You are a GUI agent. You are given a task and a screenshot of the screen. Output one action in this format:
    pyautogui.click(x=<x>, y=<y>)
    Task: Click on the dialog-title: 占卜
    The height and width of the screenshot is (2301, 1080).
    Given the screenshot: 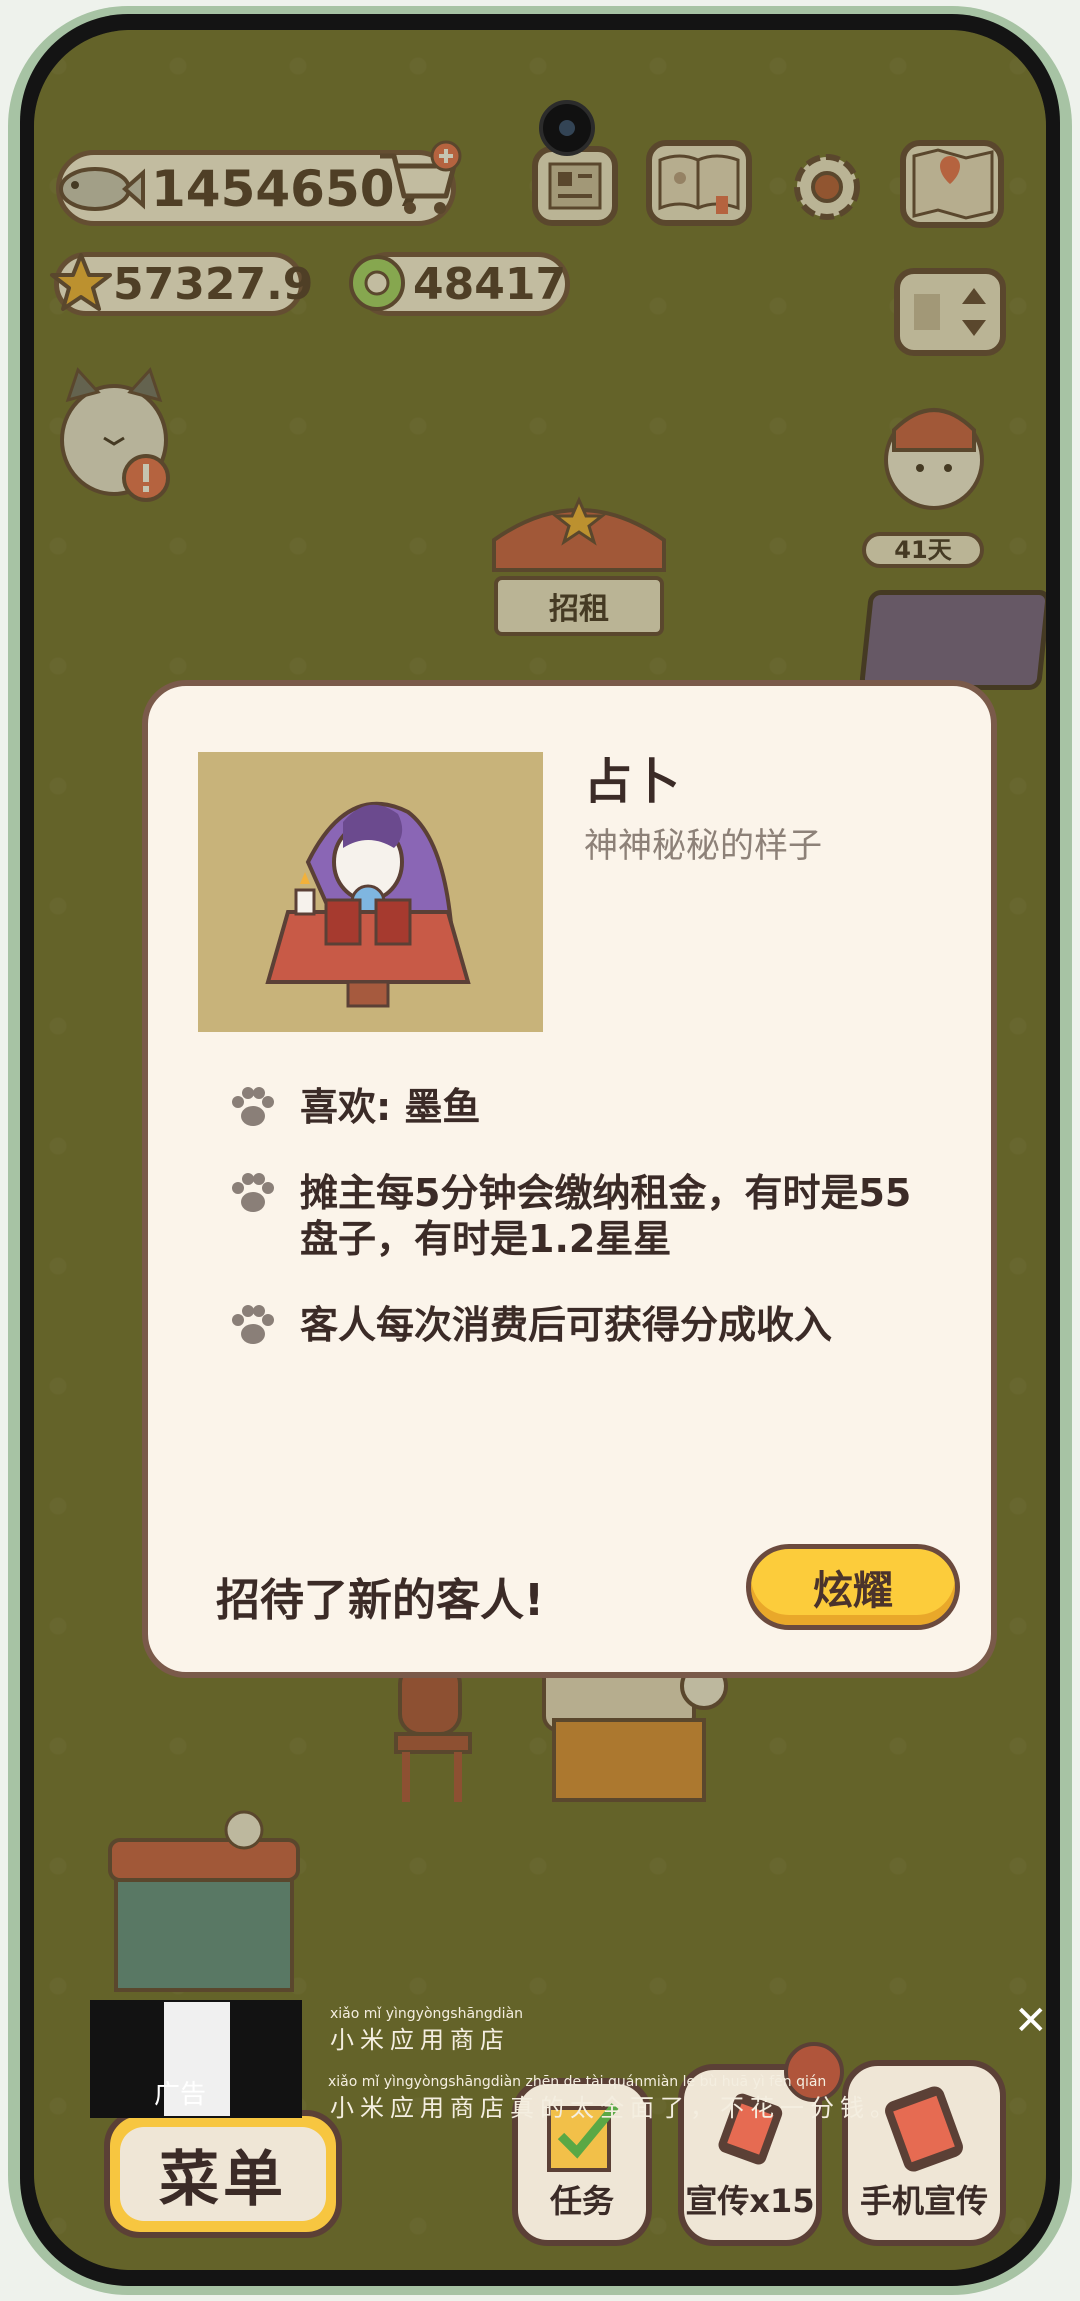 What is the action you would take?
    pyautogui.click(x=632, y=782)
    